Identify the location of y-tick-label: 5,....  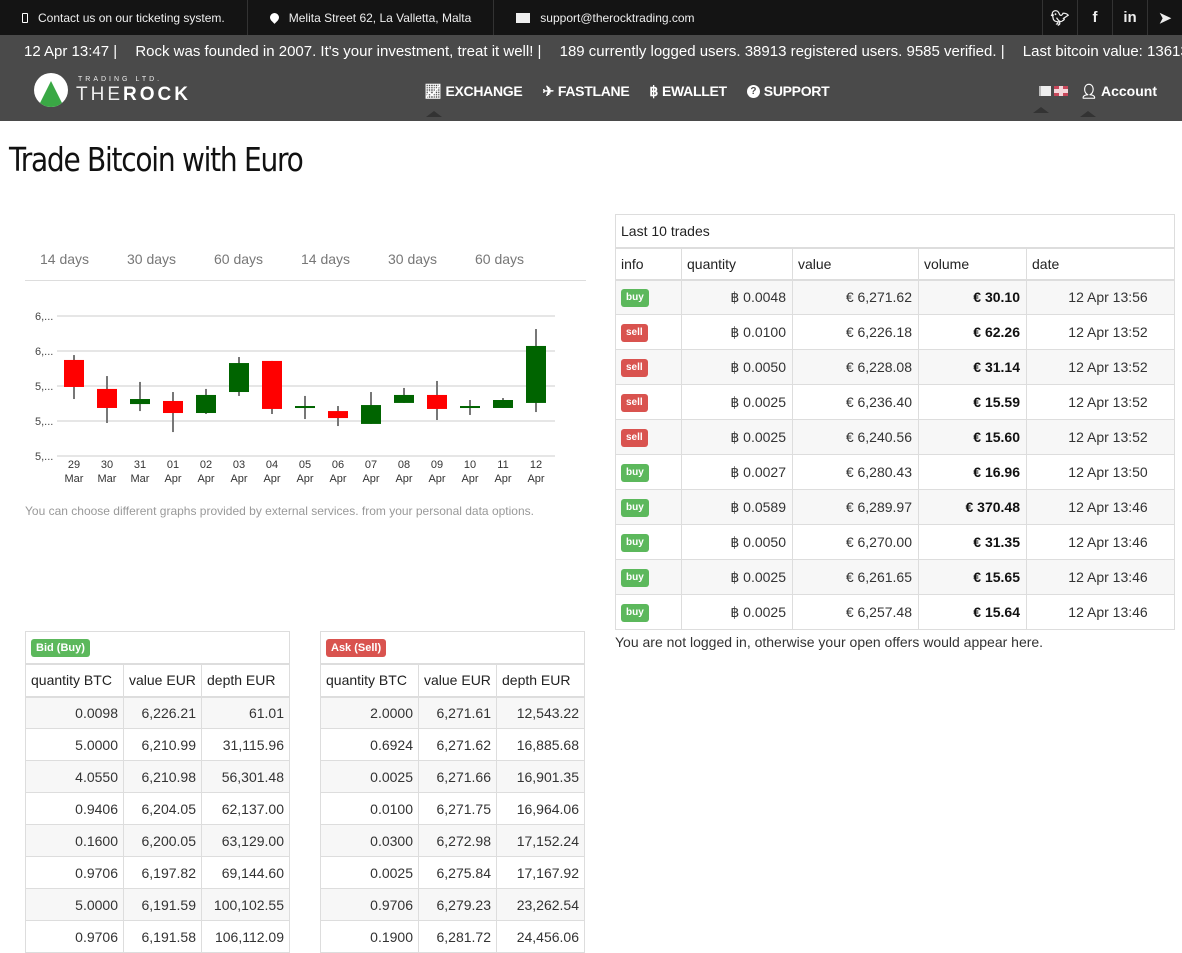
(44, 387).